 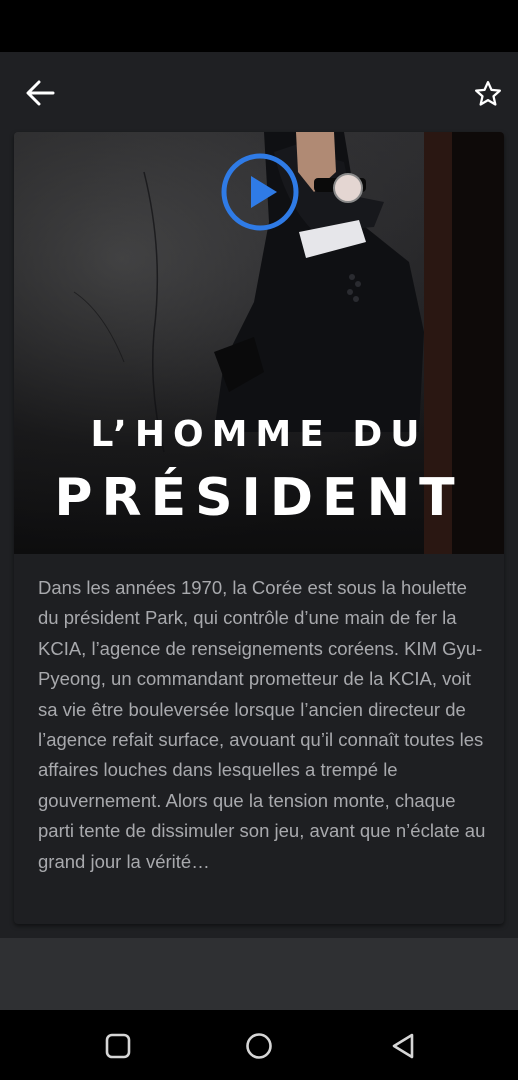 I want to click on poster-title-line2: PRÉSIDENT, so click(x=259, y=498).